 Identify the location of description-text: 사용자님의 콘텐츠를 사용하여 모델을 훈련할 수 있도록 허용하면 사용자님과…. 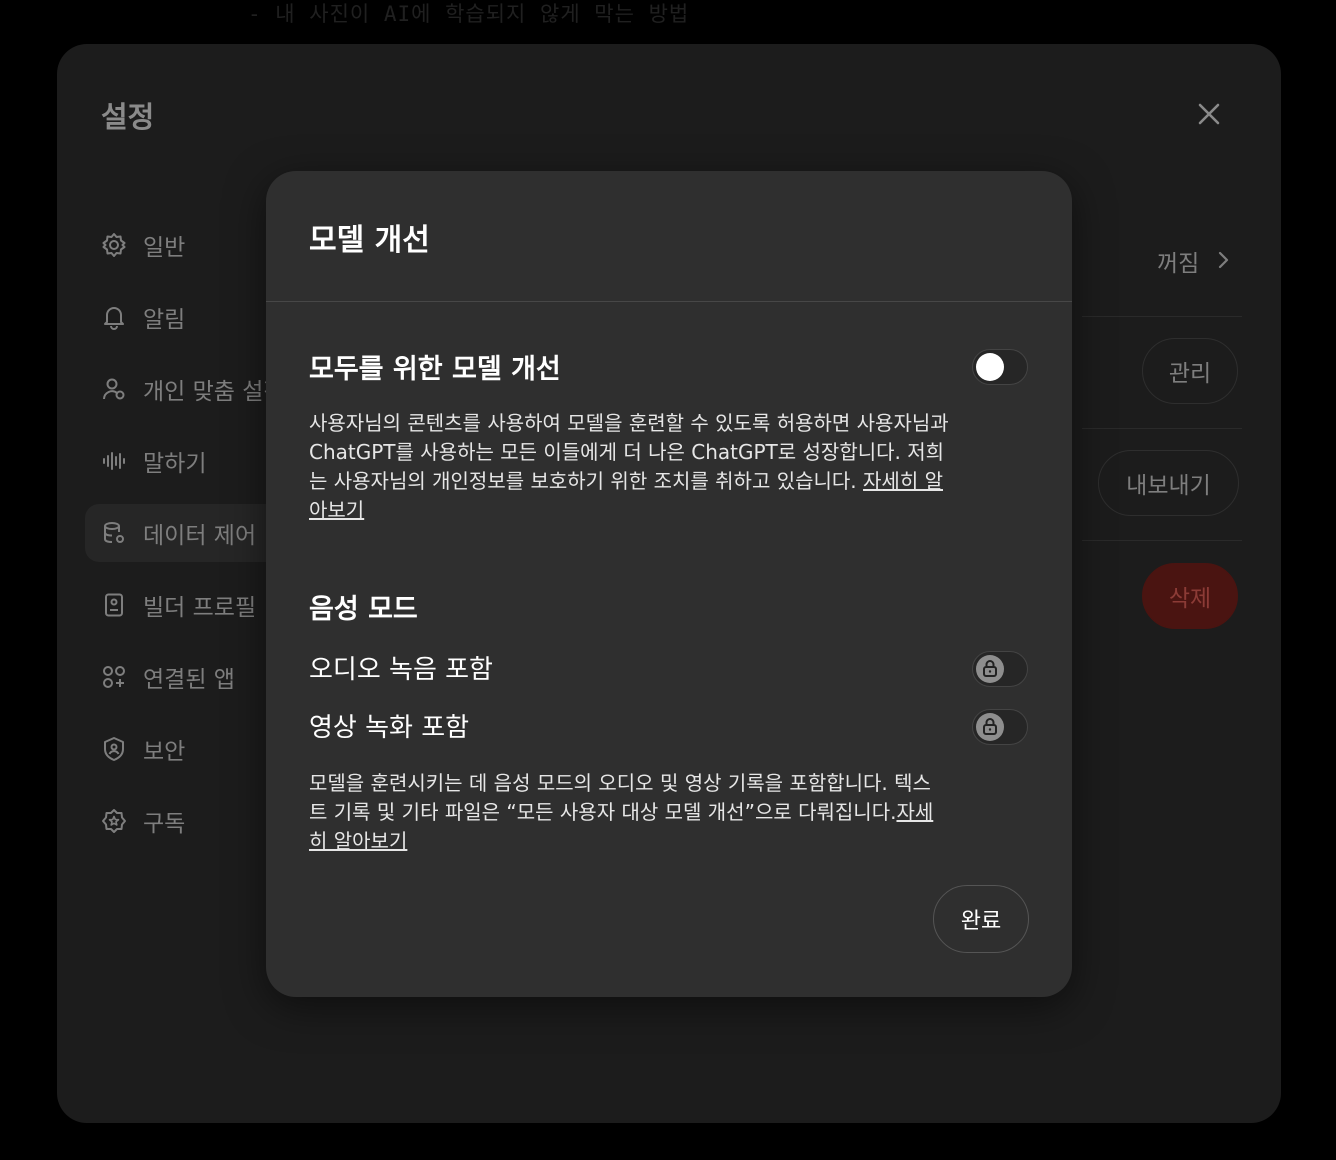
(629, 452).